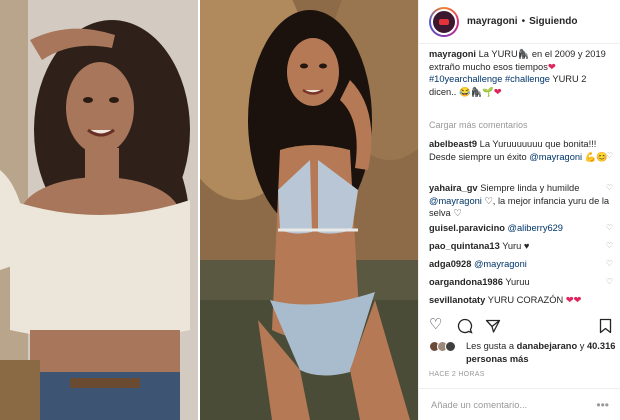 Image resolution: width=620 pixels, height=420 pixels. What do you see at coordinates (521, 326) in the screenshot?
I see `post-actions: ♡` at bounding box center [521, 326].